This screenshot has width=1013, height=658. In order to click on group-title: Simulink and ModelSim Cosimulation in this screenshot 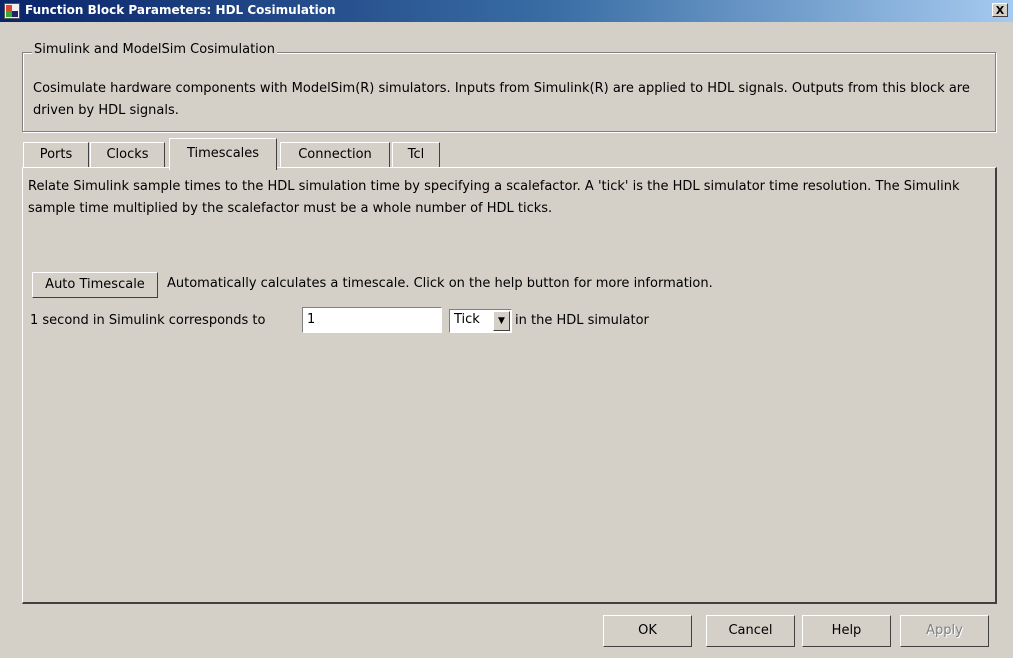, I will do `click(154, 49)`.